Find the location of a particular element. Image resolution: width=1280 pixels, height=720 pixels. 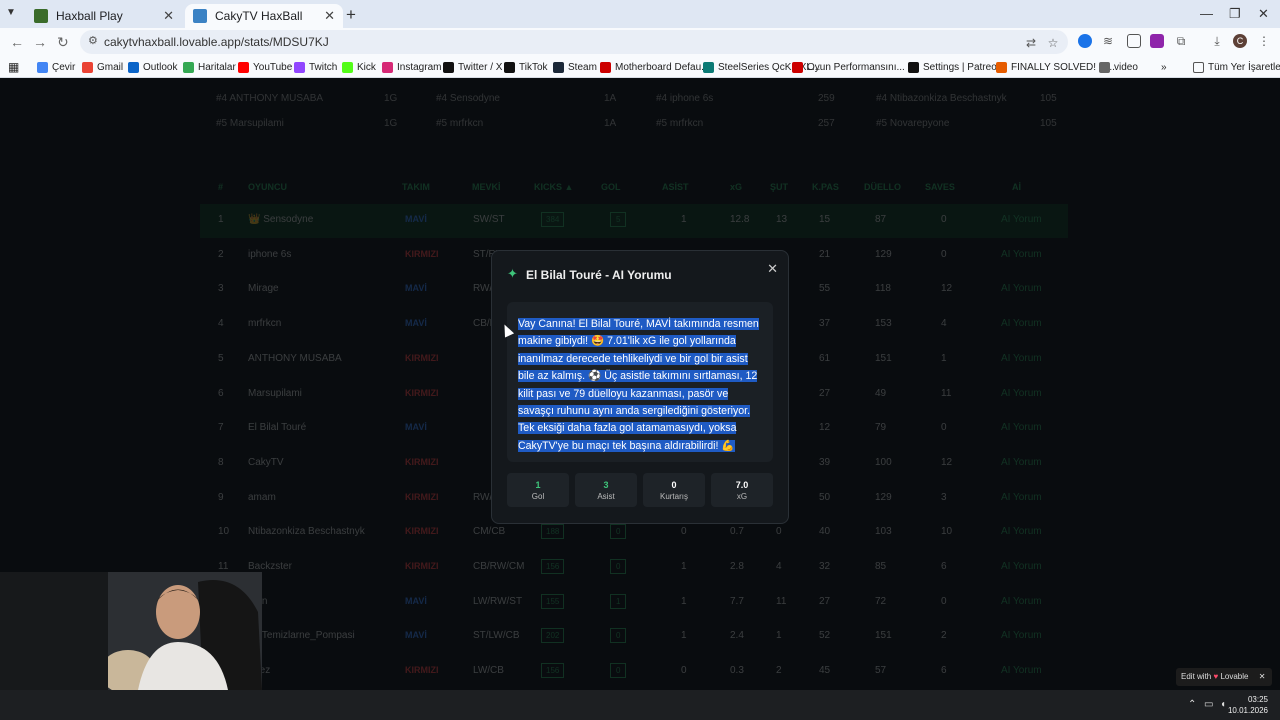

download-icon: ⤓ is located at coordinates (1217, 41).